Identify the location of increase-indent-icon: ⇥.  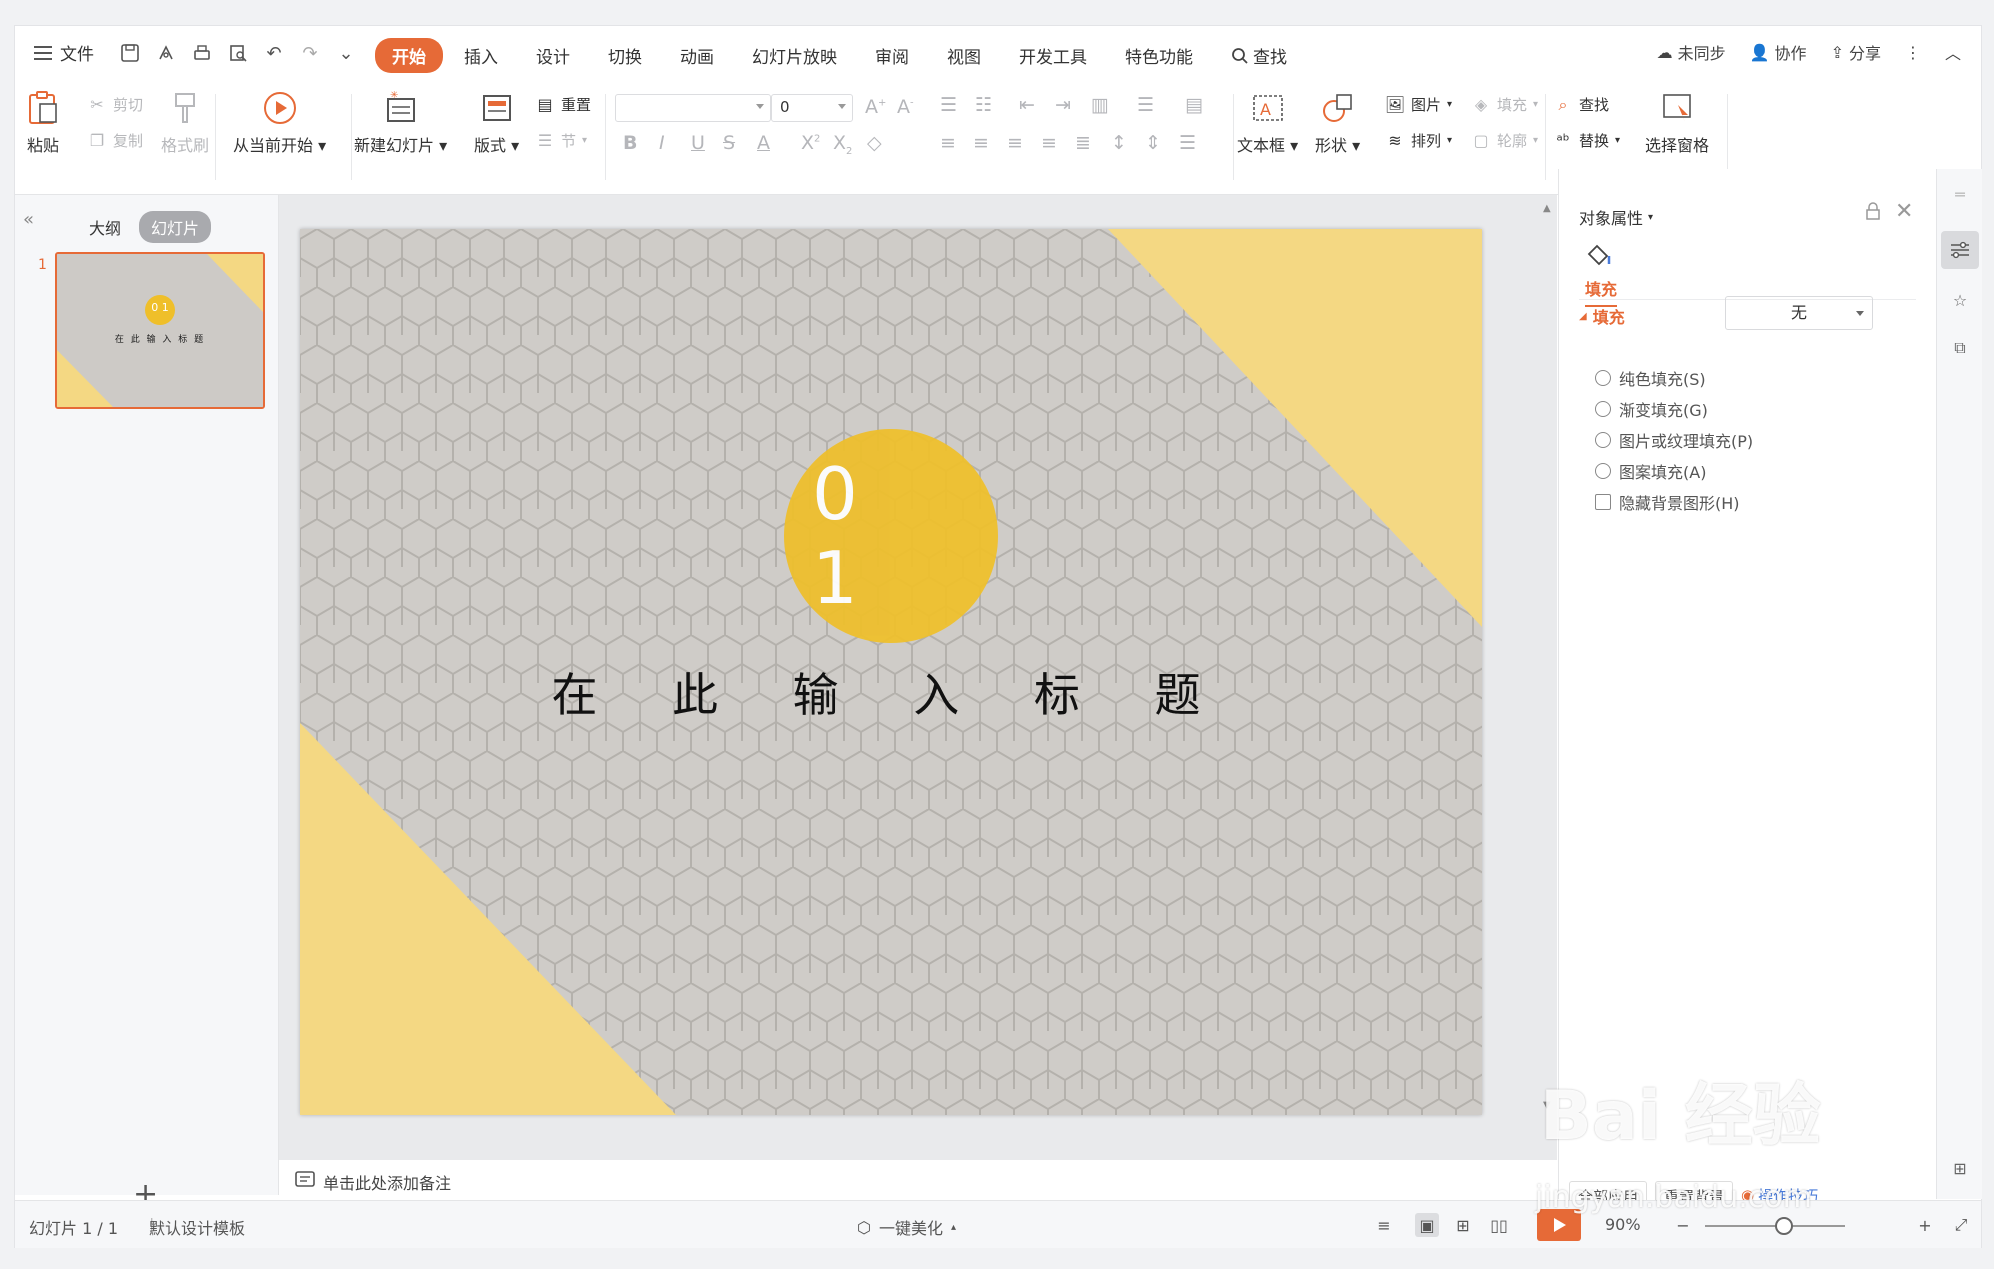
(1063, 105).